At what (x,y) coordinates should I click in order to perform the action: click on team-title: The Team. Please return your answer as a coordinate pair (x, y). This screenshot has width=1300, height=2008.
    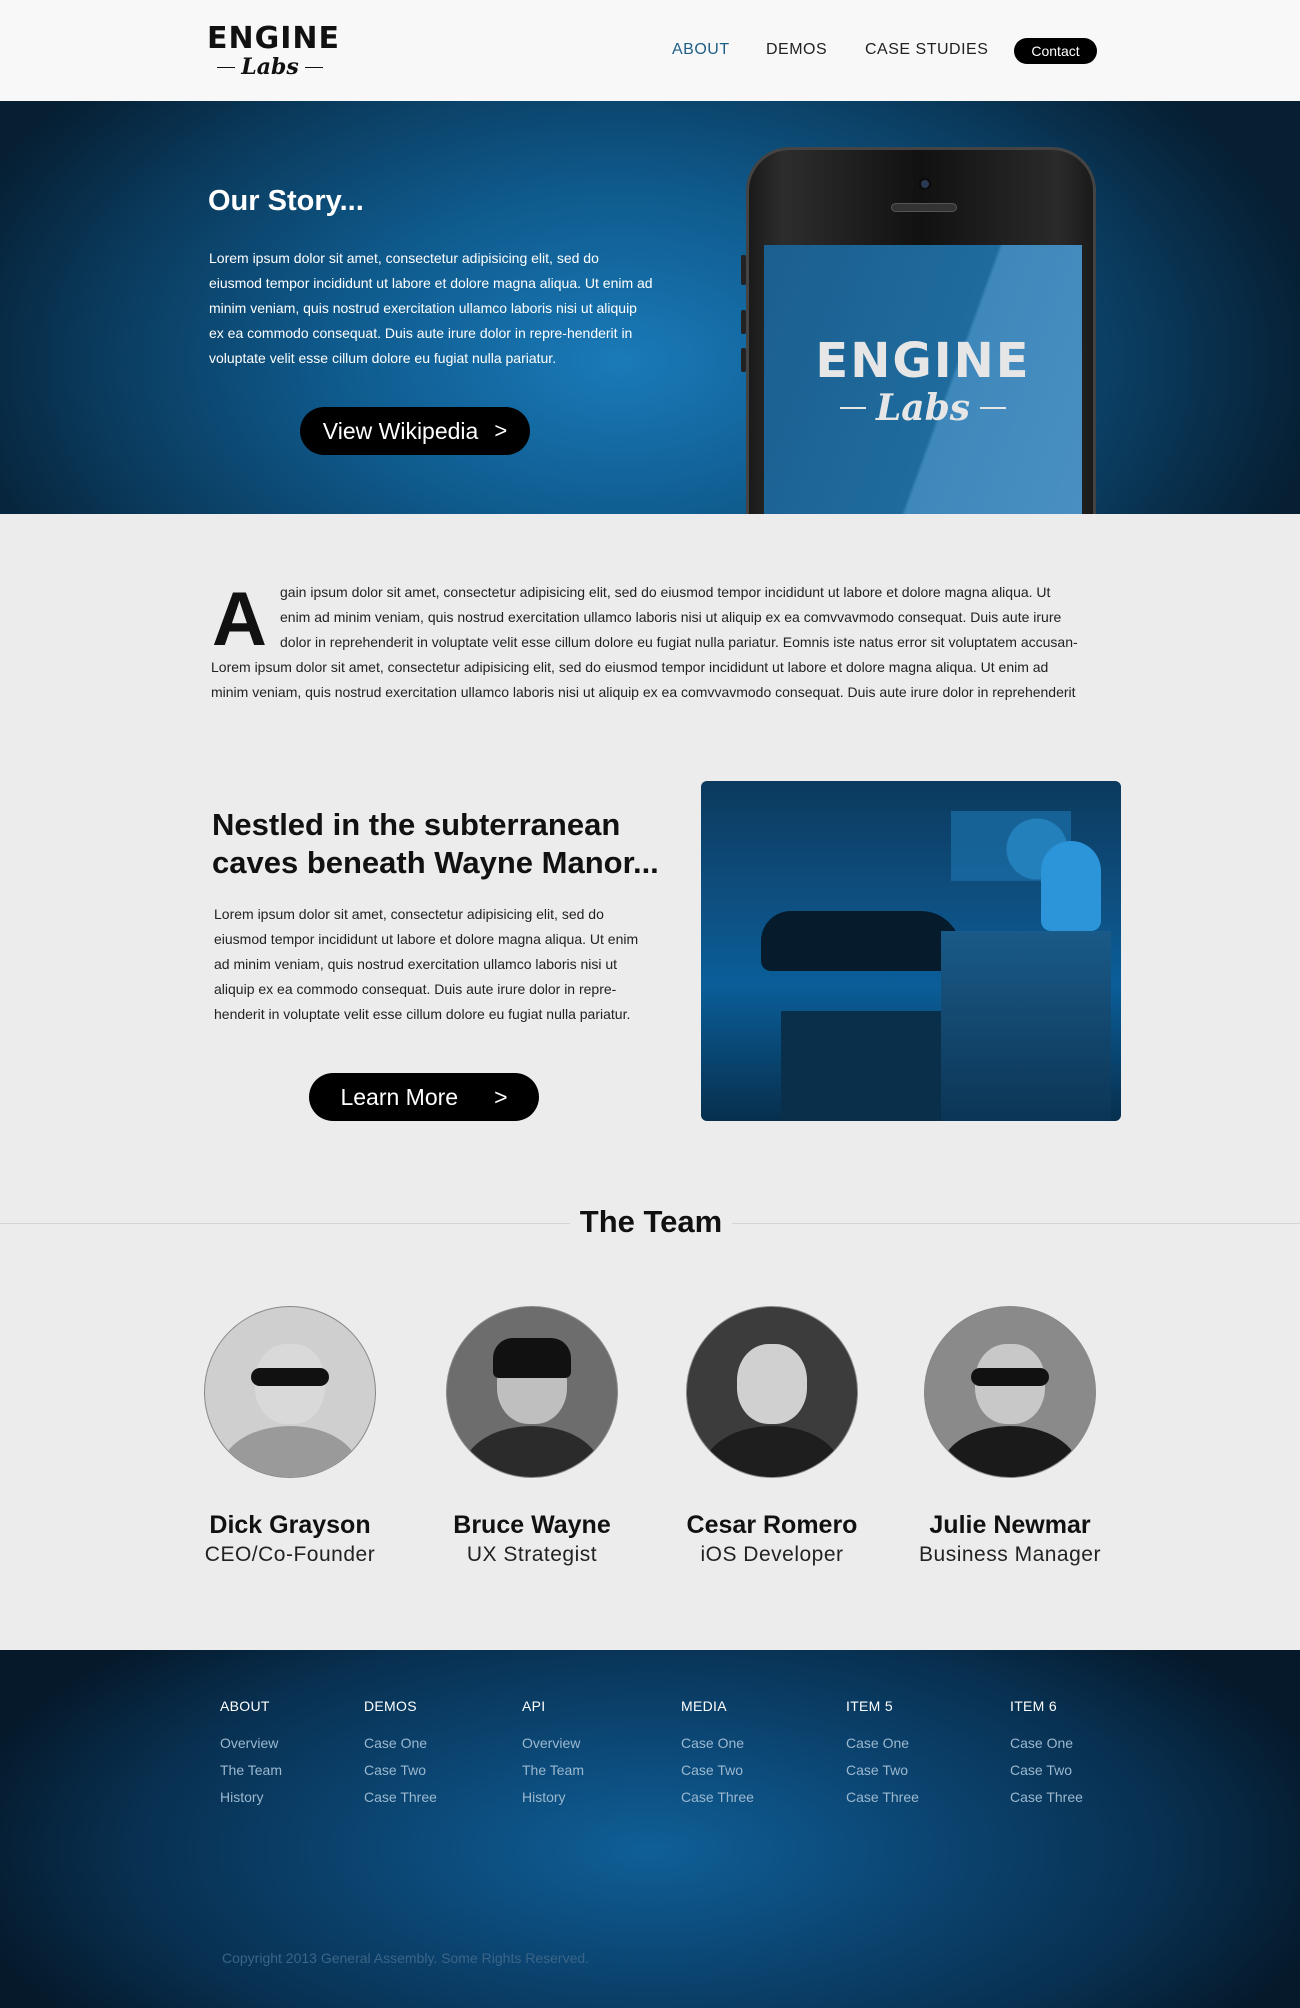
    Looking at the image, I should click on (651, 1221).